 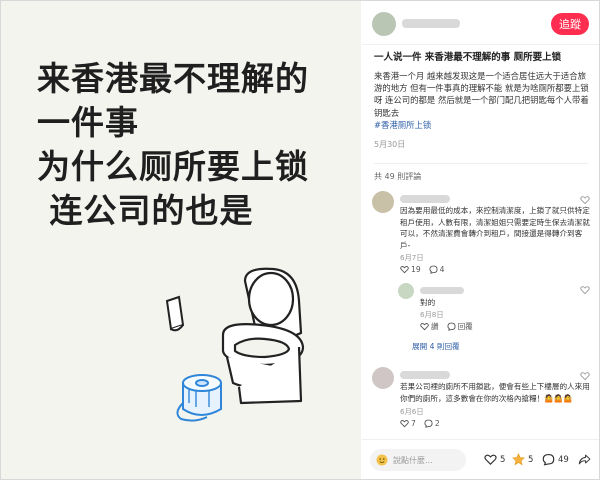 What do you see at coordinates (263, 336) in the screenshot?
I see `toilet-icon` at bounding box center [263, 336].